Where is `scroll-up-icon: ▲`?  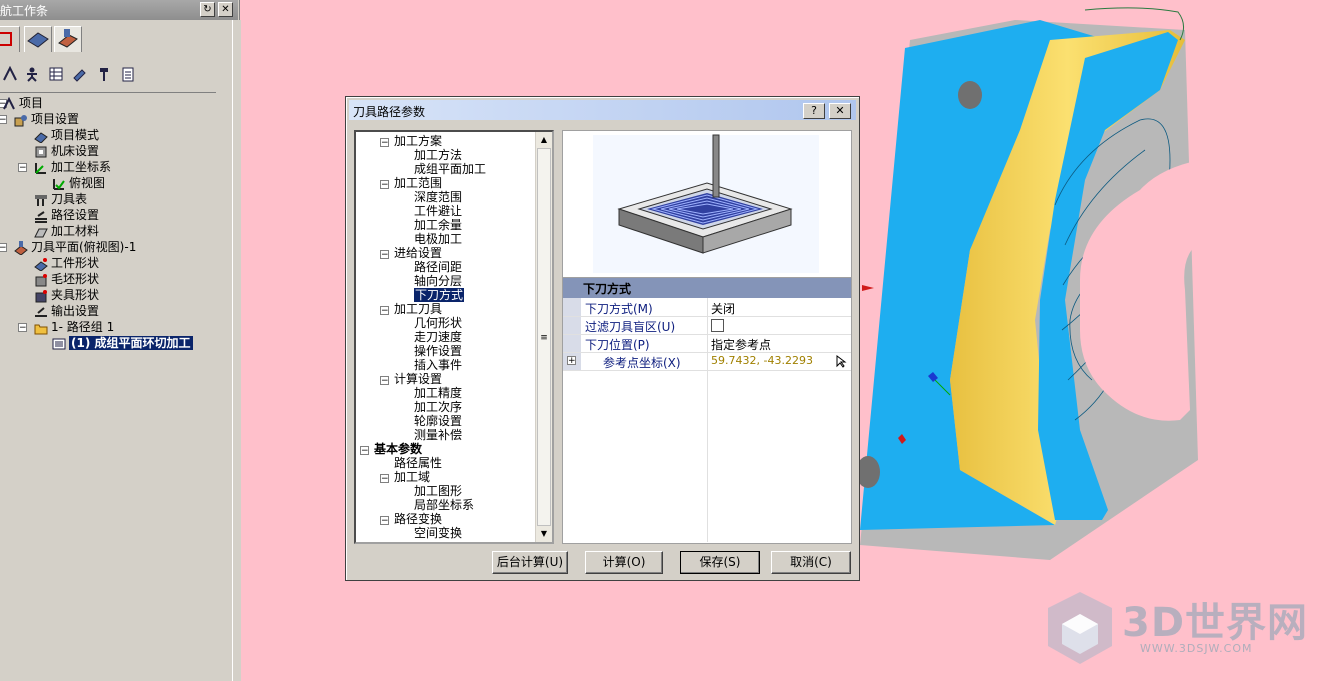
scroll-up-icon: ▲ is located at coordinates (544, 140).